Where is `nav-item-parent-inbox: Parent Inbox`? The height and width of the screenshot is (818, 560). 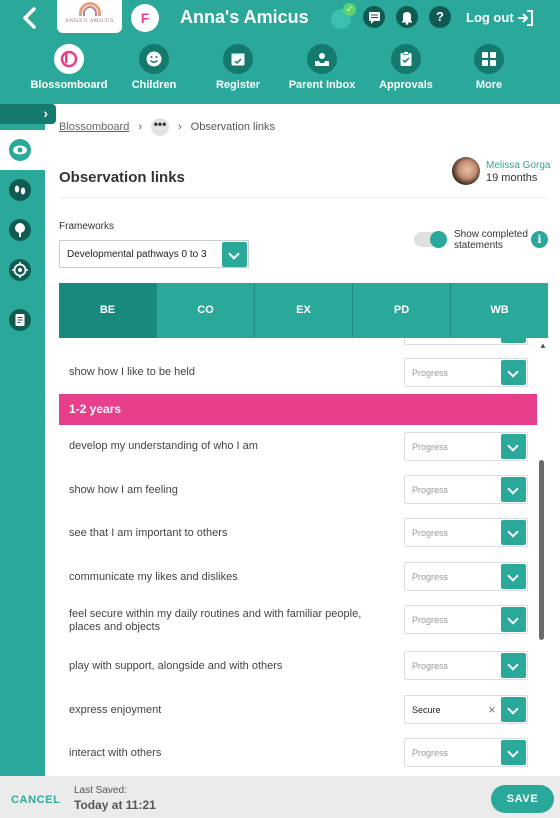
nav-item-parent-inbox: Parent Inbox is located at coordinates (322, 70).